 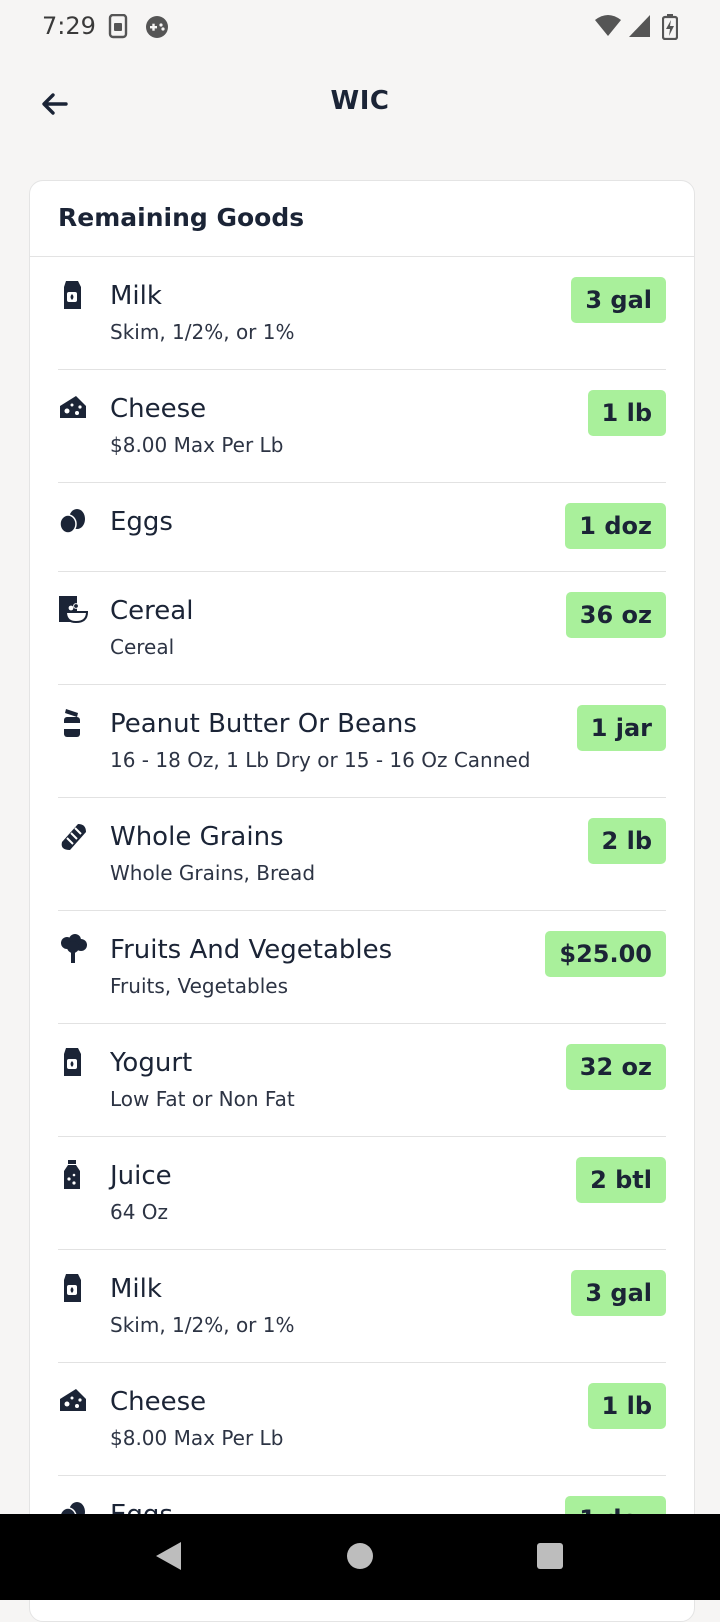 I want to click on cell-signal-icon, so click(x=640, y=28).